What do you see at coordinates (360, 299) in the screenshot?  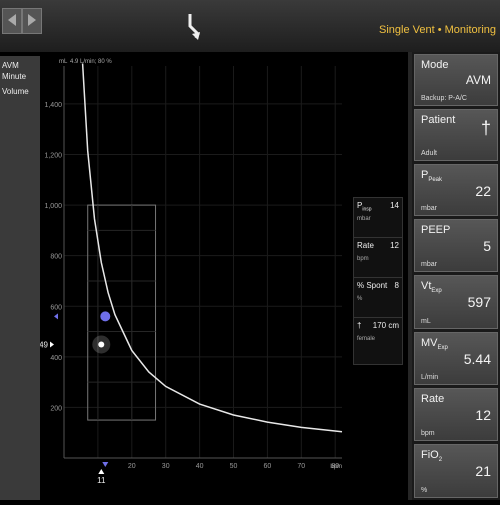 I see `legend-spont-unit: %` at bounding box center [360, 299].